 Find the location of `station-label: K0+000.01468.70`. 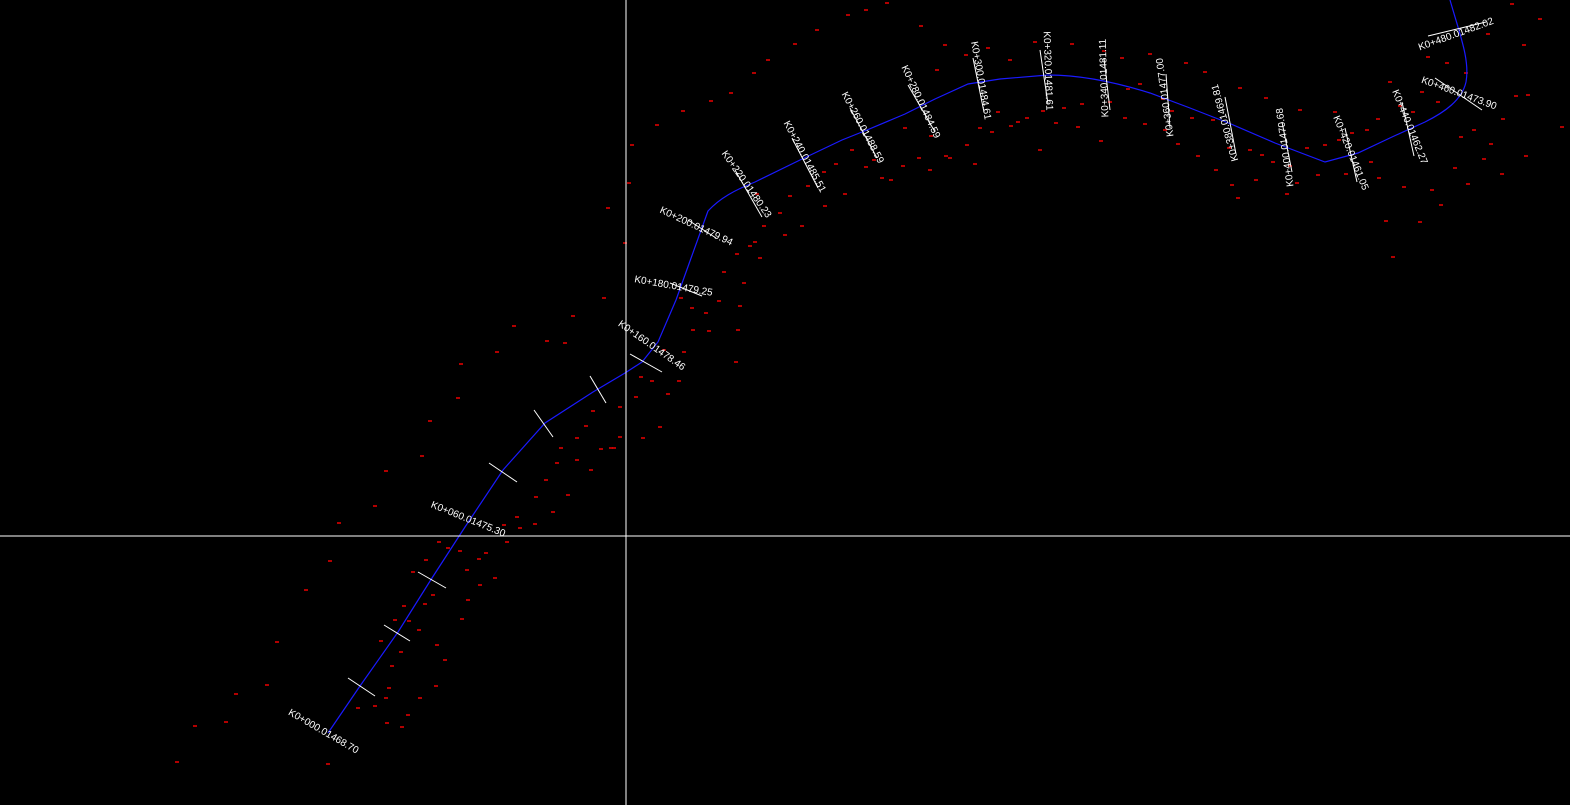

station-label: K0+000.01468.70 is located at coordinates (323, 731).